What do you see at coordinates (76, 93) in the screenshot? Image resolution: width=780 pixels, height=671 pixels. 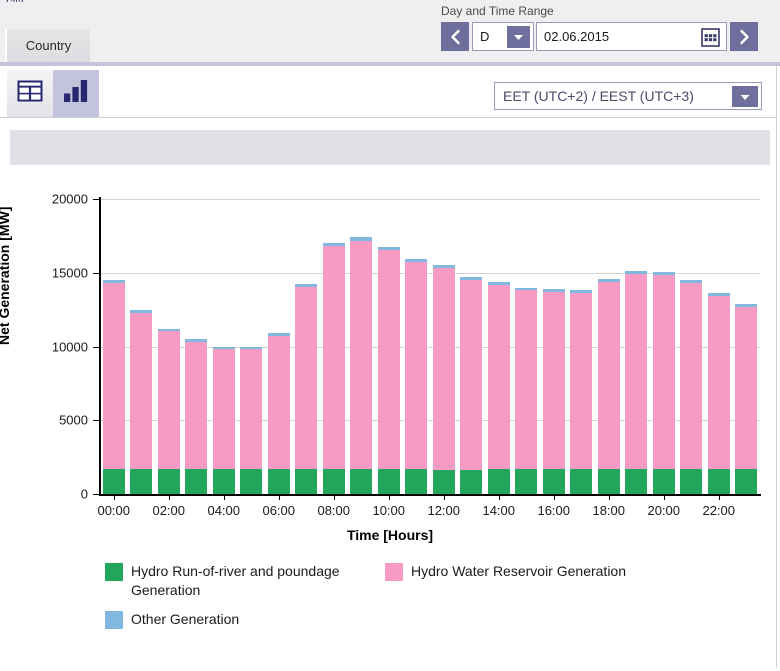 I see `chart-view-button` at bounding box center [76, 93].